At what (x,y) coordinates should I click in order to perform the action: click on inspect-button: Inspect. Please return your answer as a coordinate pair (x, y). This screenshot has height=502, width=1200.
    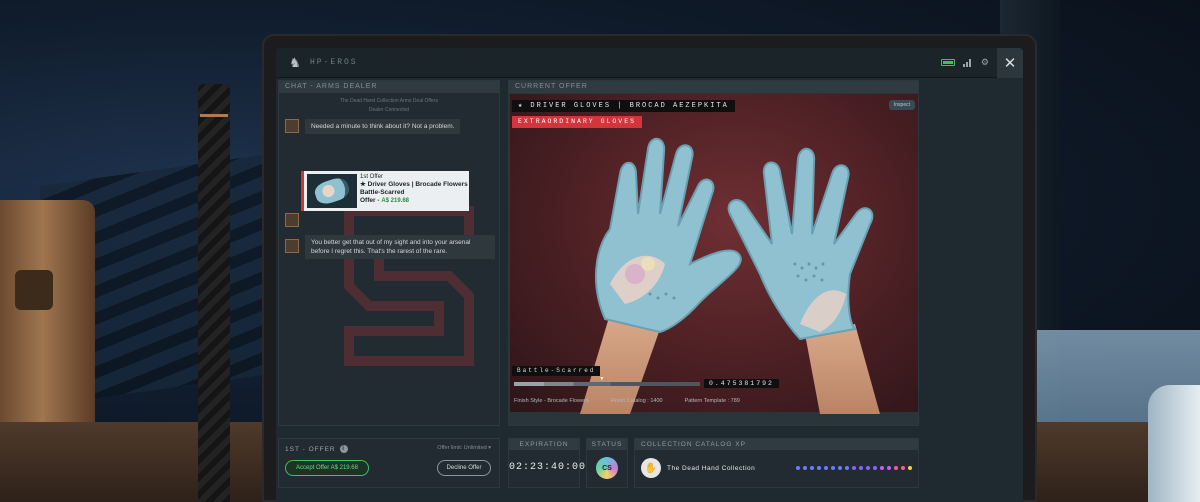
    Looking at the image, I should click on (901, 105).